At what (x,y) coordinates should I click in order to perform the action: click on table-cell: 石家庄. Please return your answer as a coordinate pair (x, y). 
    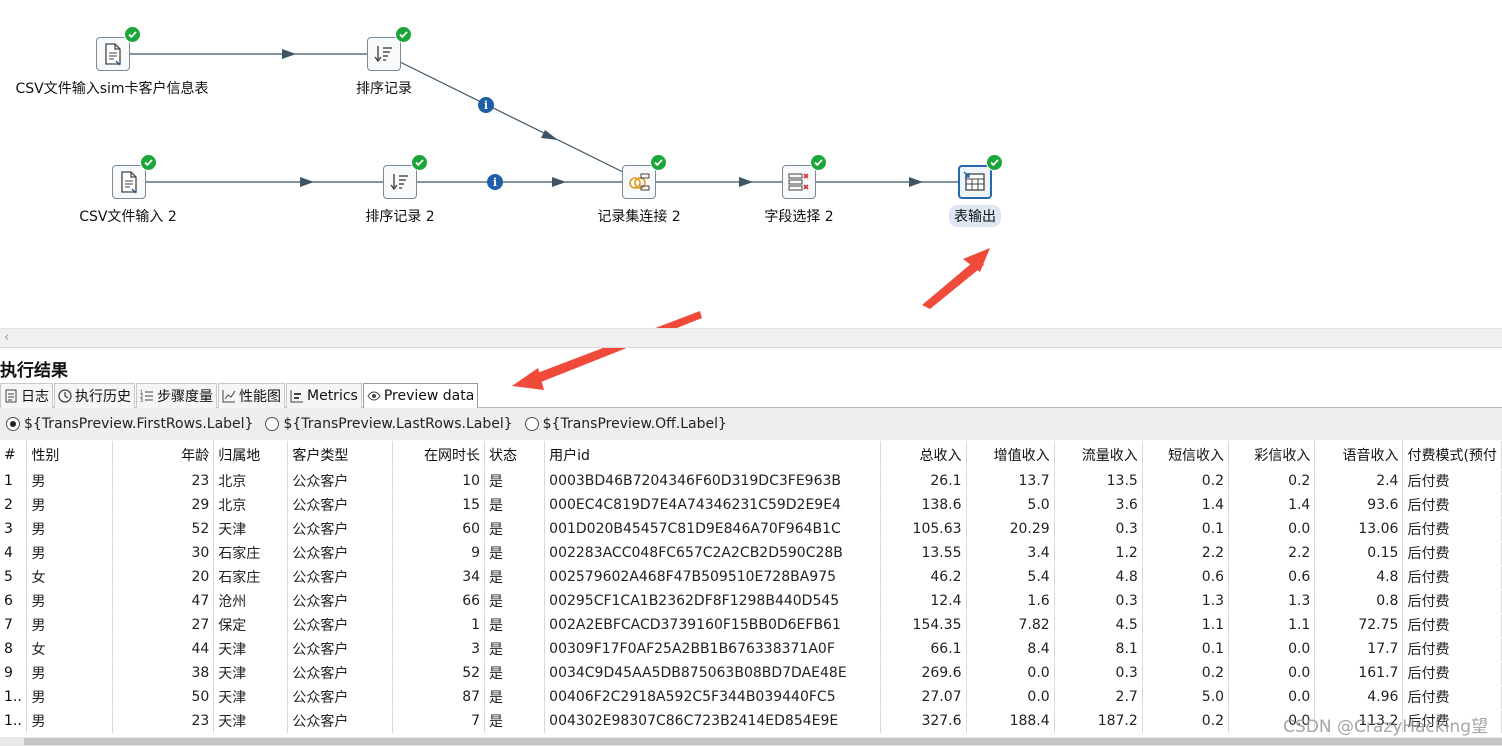
    Looking at the image, I should click on (251, 577).